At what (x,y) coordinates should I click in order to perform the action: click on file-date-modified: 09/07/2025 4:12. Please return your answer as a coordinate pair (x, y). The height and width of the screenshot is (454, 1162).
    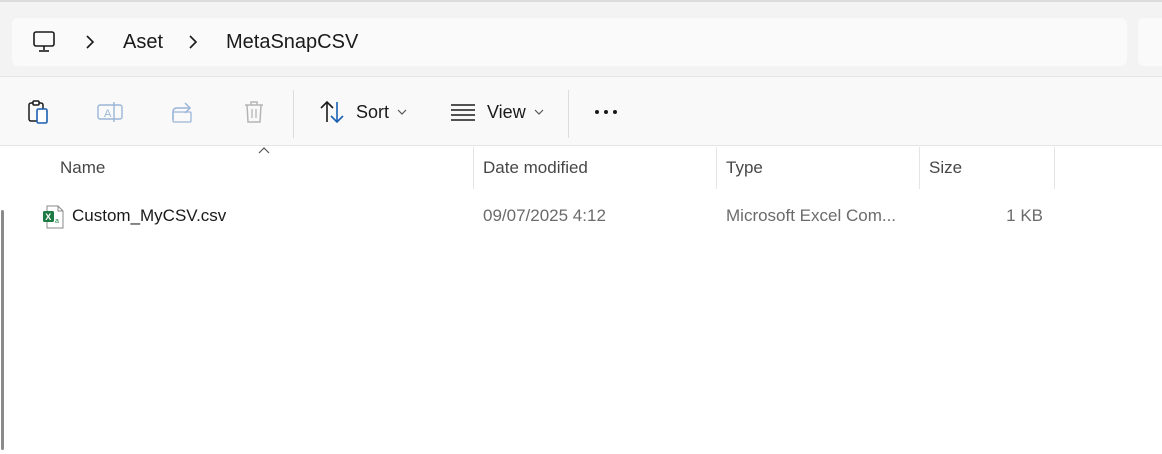
    Looking at the image, I should click on (544, 215).